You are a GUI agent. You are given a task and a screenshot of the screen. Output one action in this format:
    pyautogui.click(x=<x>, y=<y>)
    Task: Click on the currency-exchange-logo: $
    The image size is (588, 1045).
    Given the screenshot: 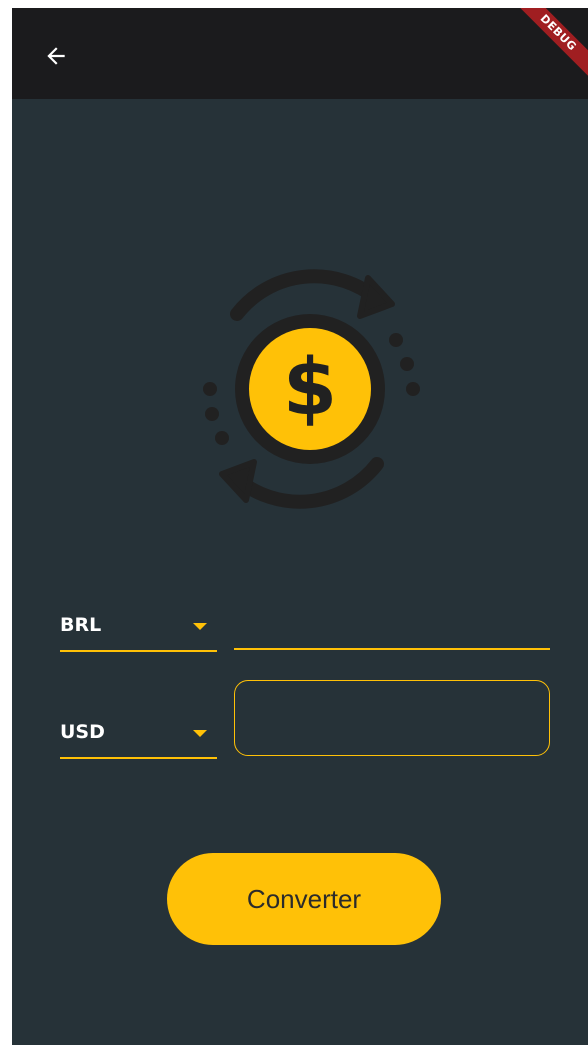 What is the action you would take?
    pyautogui.click(x=307, y=389)
    